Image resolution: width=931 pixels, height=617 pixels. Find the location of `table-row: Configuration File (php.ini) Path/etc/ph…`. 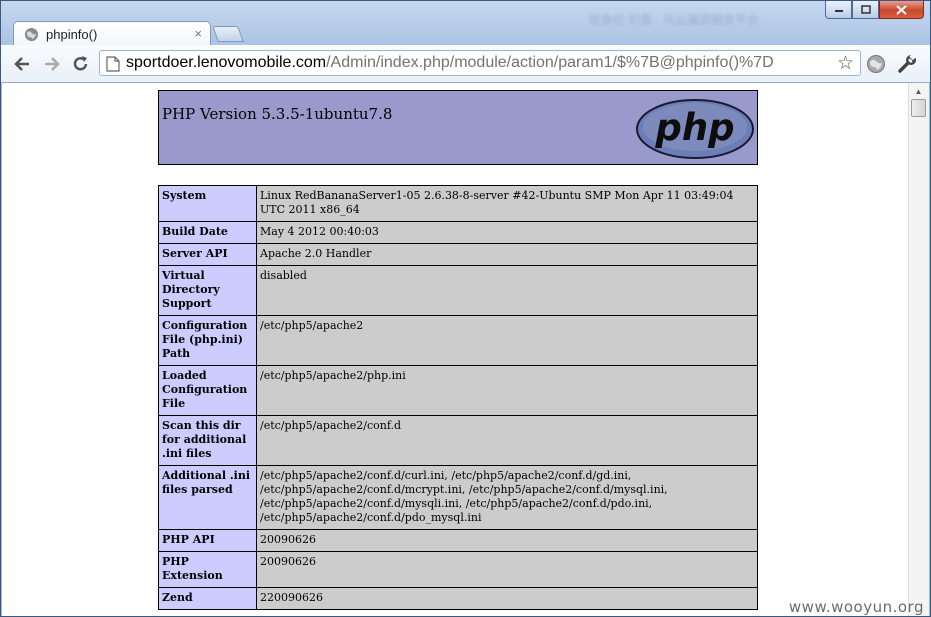

table-row: Configuration File (php.ini) Path/etc/ph… is located at coordinates (458, 340).